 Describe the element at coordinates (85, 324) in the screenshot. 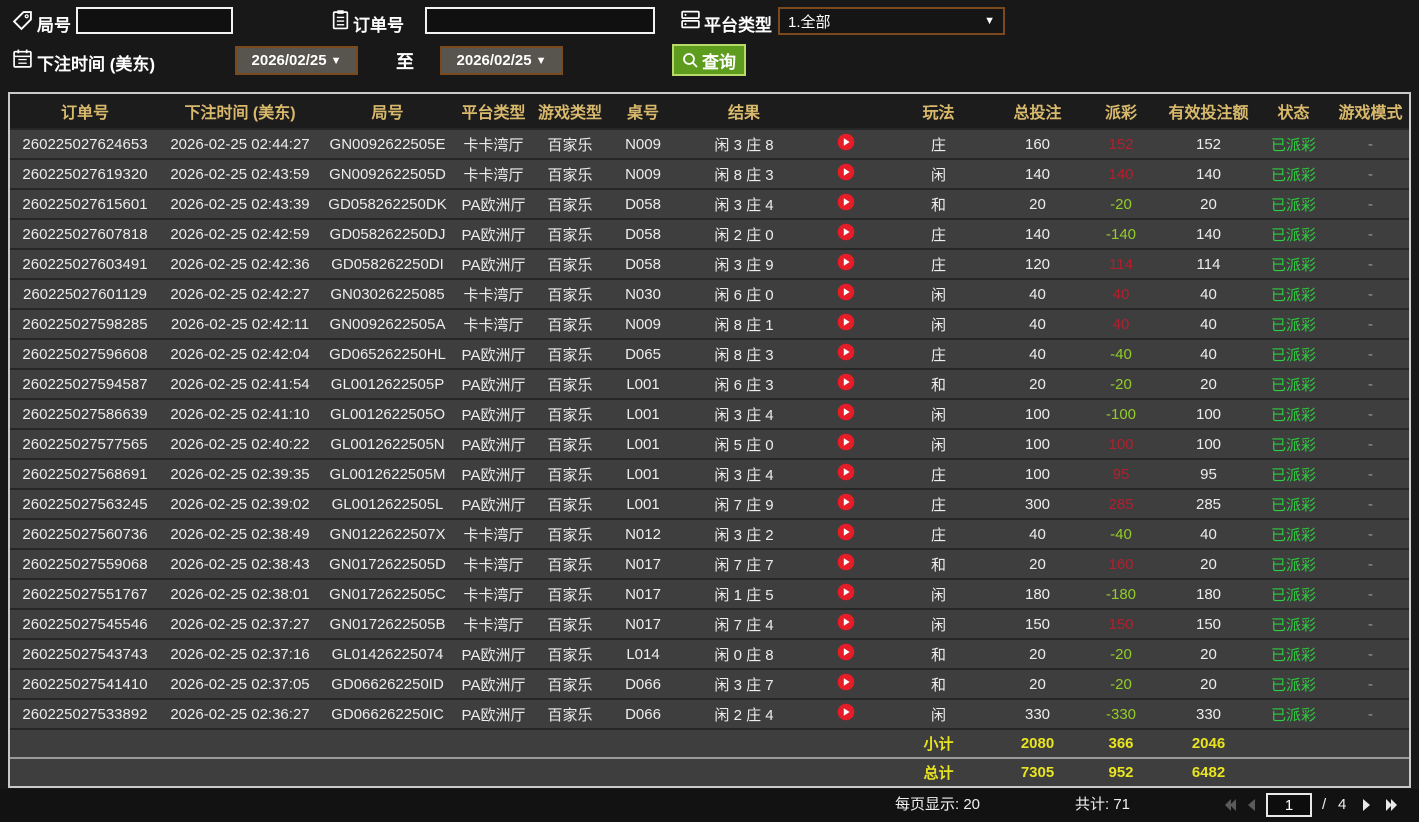

I see `cell-order-number: 260225027598285` at that location.